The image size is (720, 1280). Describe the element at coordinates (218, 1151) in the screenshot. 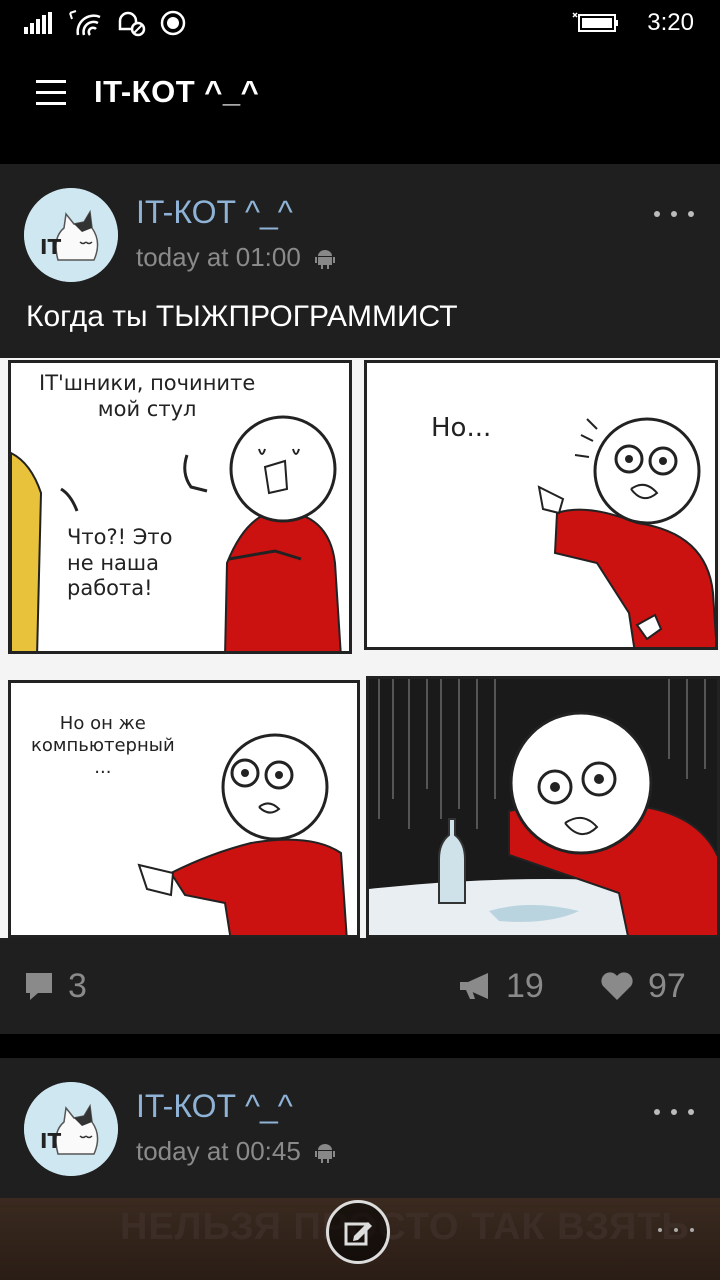

I see `post-time-label: today at 00:45` at that location.